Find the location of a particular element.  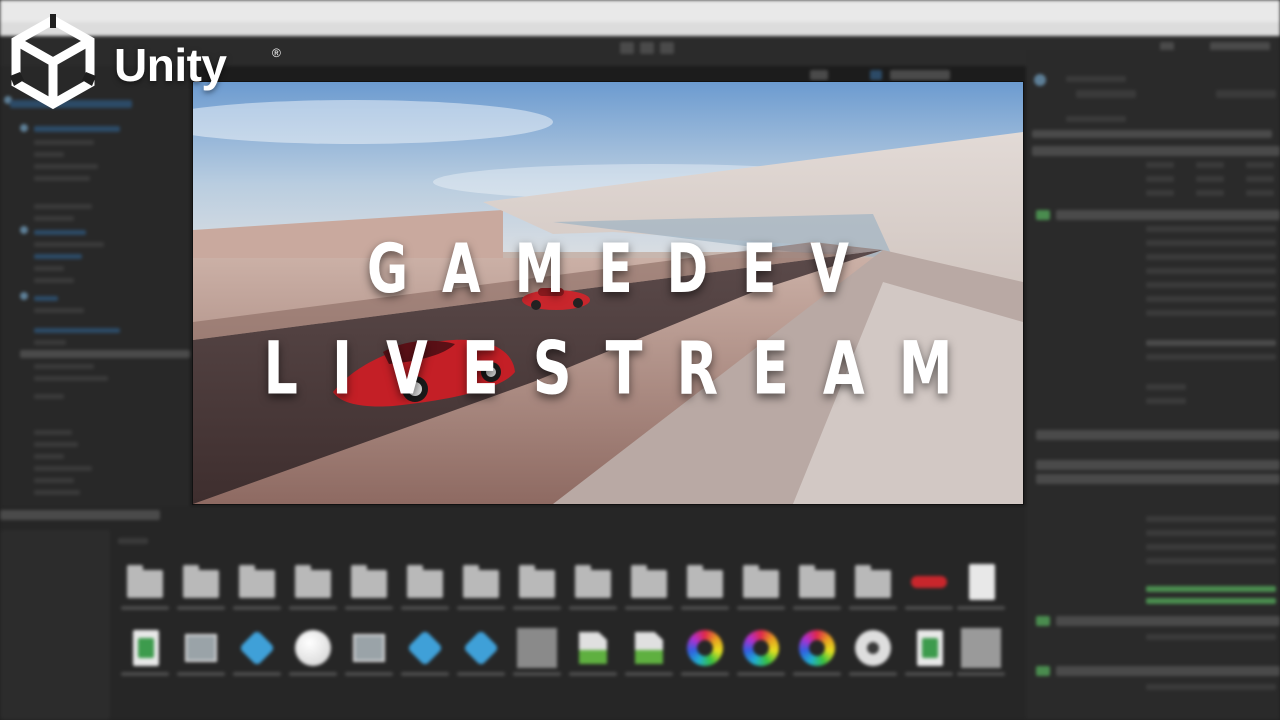

asset-prefab-variant is located at coordinates (257, 652).